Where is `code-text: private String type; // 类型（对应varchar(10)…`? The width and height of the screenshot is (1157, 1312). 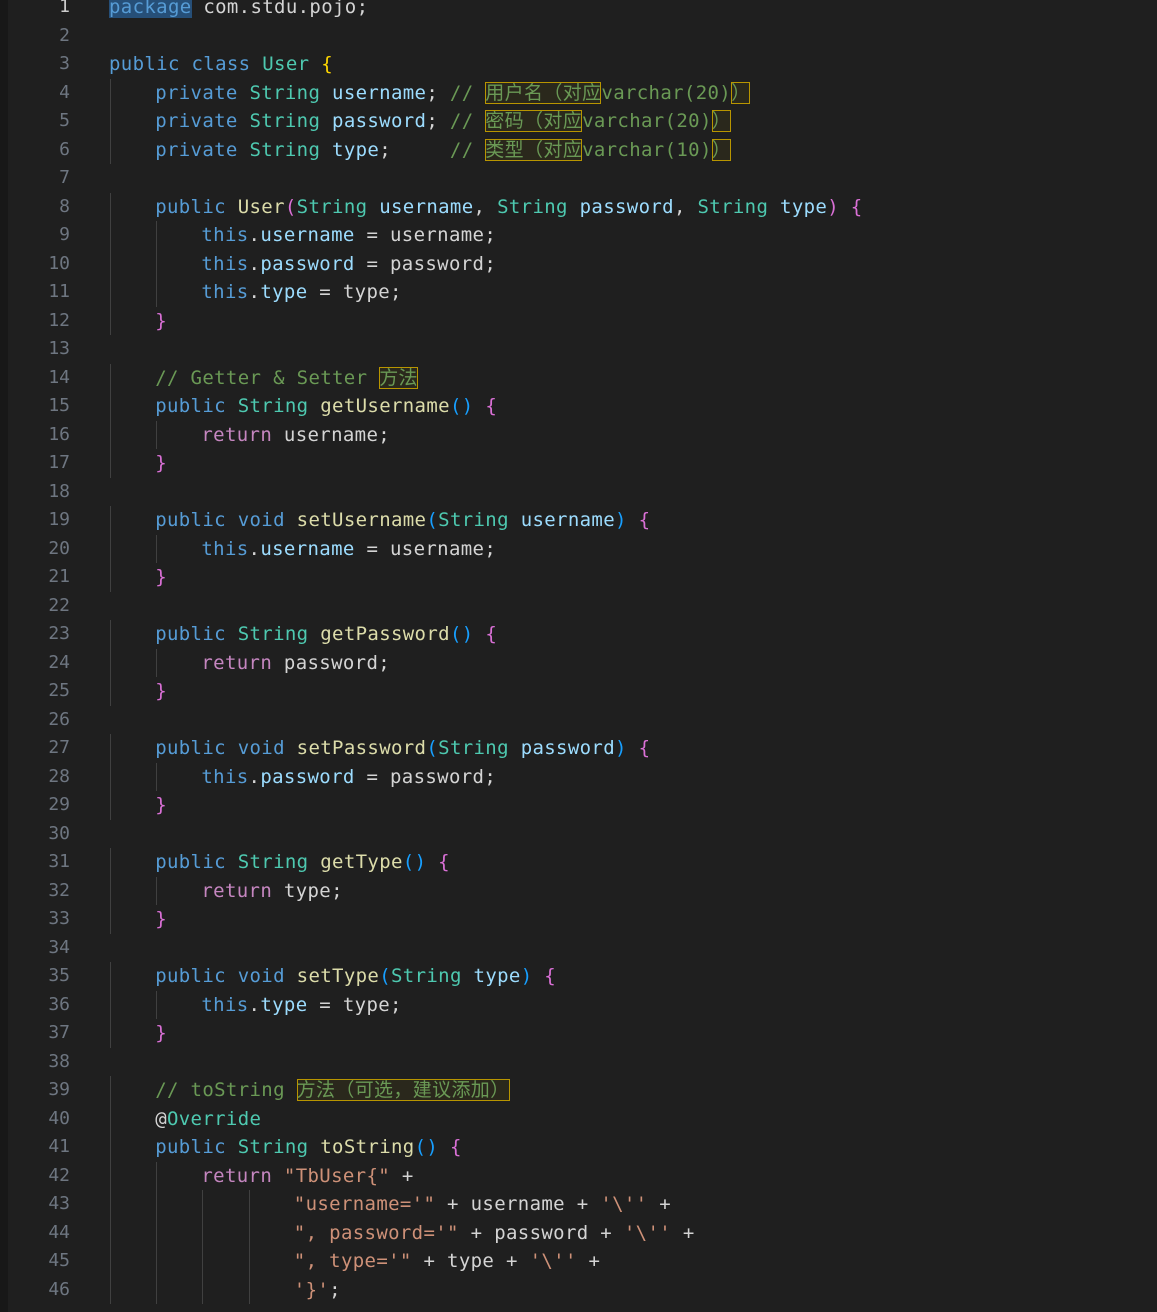 code-text: private String type; // 类型（对应varchar(10)… is located at coordinates (443, 150).